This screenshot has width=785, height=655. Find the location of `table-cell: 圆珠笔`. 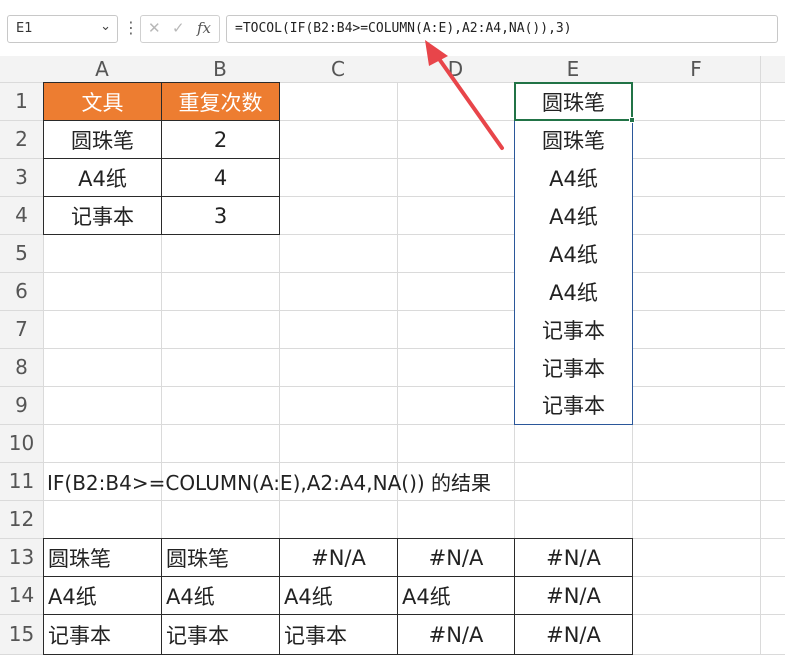

table-cell: 圆珠笔 is located at coordinates (102, 139).